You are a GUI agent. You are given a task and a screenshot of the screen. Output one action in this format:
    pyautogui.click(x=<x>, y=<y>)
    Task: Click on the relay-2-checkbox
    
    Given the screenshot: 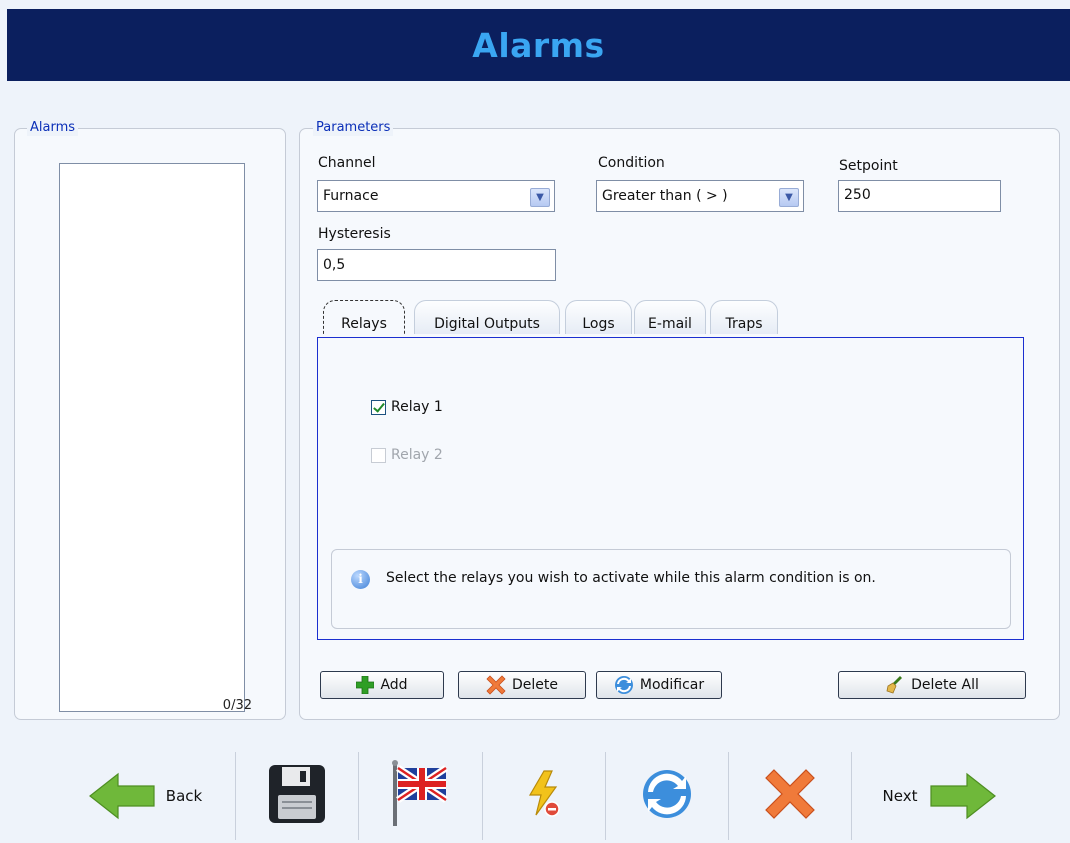 What is the action you would take?
    pyautogui.click(x=378, y=455)
    